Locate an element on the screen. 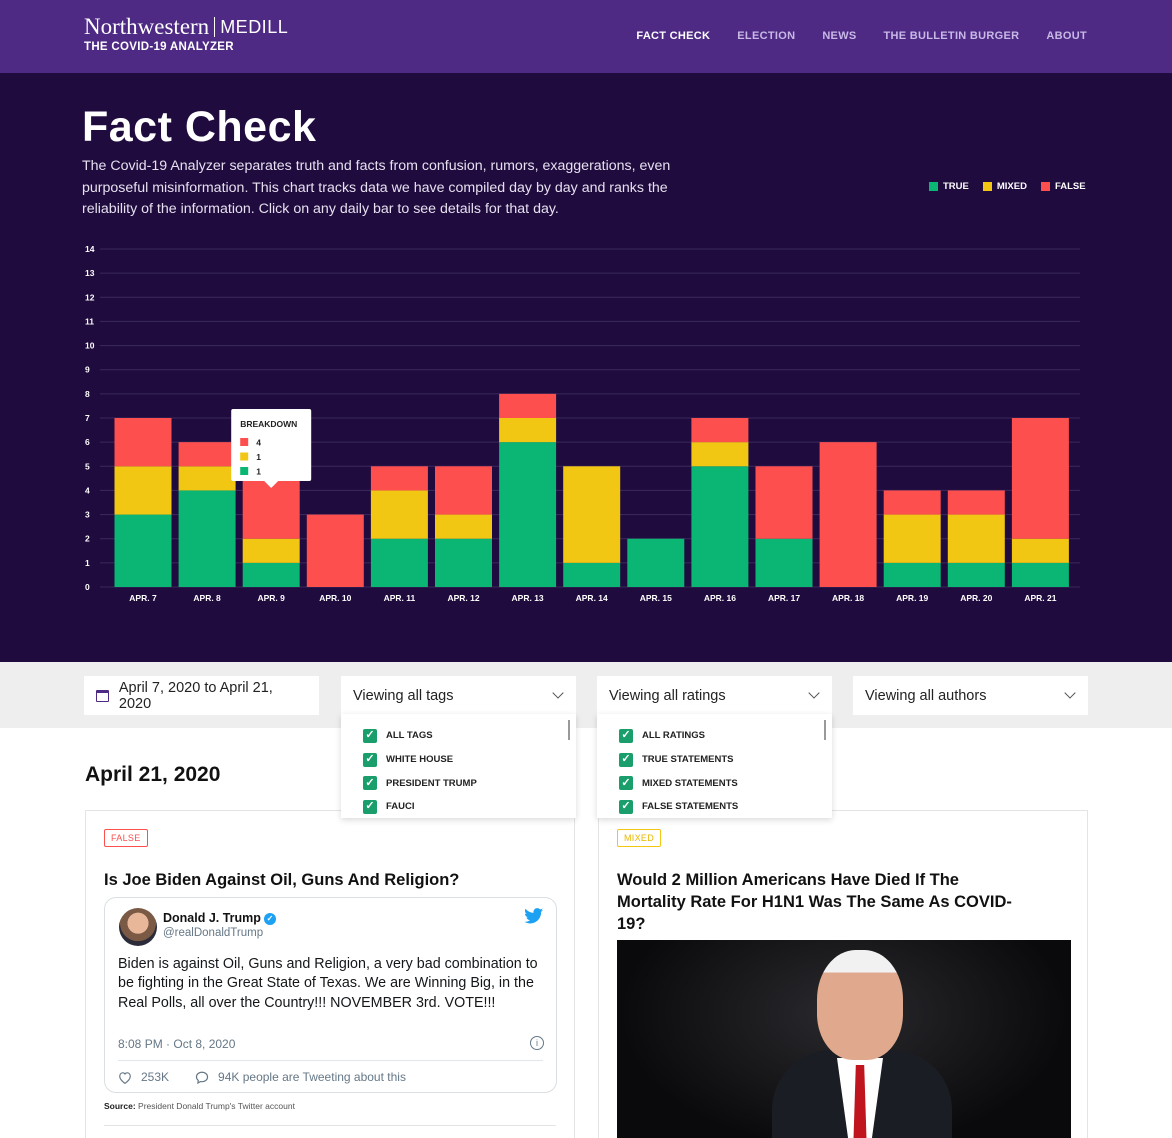 This screenshot has width=1172, height=1138. tag-option-white-house: ✓ WHITE HOUSE is located at coordinates (458, 760).